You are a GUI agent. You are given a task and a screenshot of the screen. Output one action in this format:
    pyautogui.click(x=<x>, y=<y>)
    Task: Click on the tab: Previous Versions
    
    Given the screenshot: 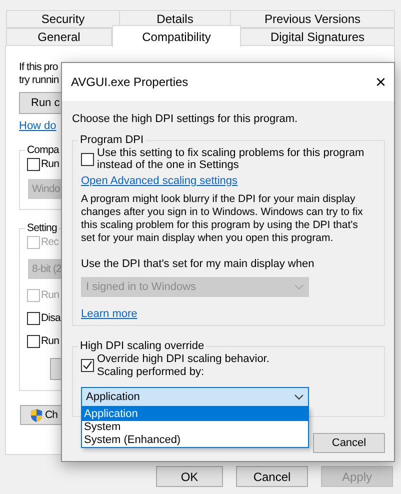 What is the action you would take?
    pyautogui.click(x=313, y=19)
    